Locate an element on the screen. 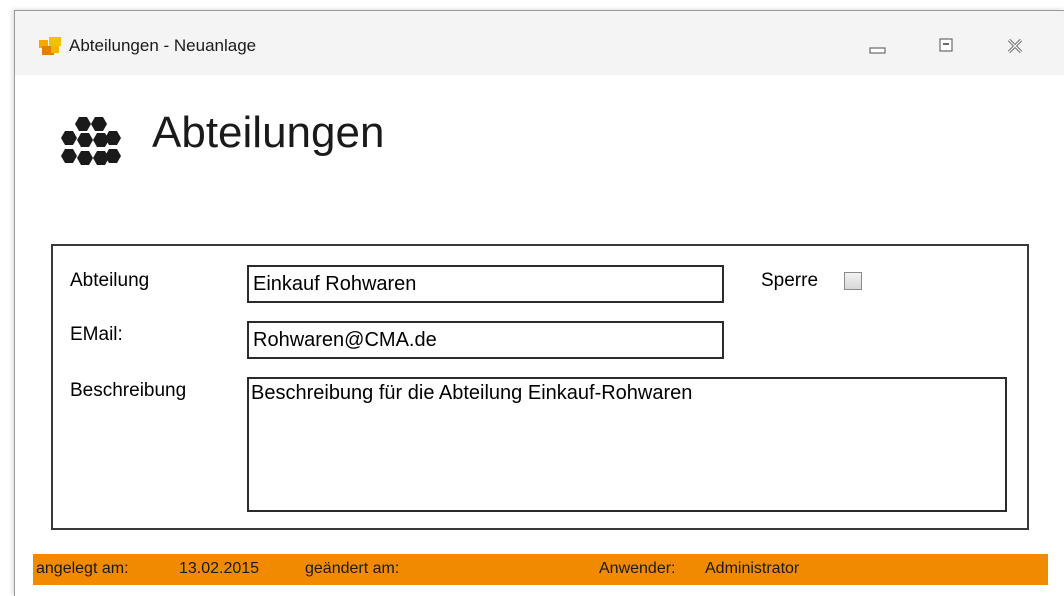 The image size is (1064, 596). changed-label: geändert am: is located at coordinates (352, 568).